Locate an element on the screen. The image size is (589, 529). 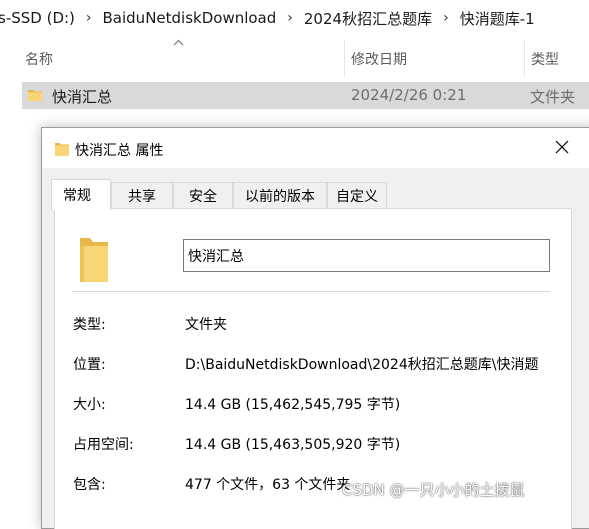
size-value: 14.4 GB (15,462,545,795 字节) is located at coordinates (293, 405).